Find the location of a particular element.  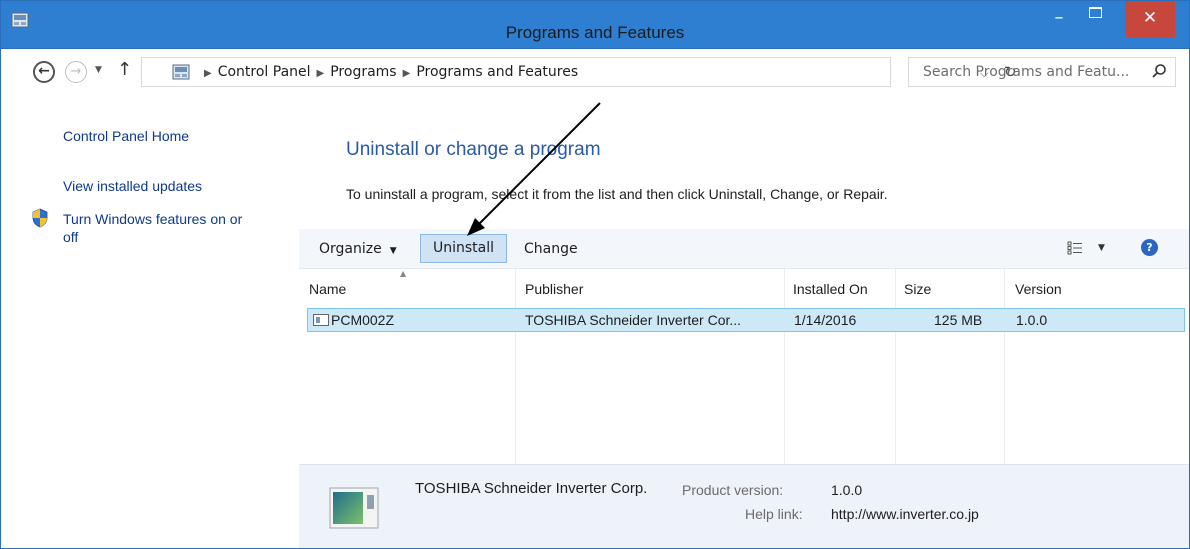

view-installed-updates-link: View installed updates is located at coordinates (132, 186).